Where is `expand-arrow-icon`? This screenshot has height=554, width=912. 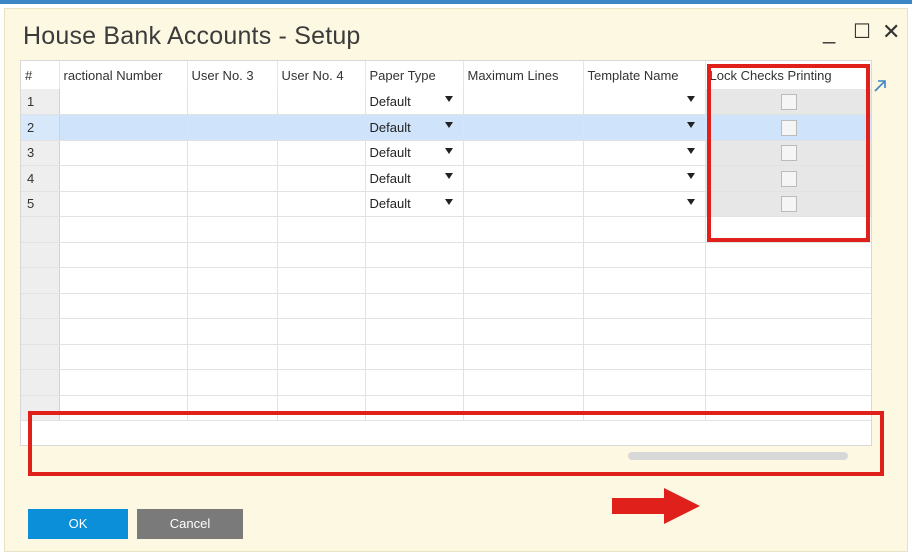 expand-arrow-icon is located at coordinates (880, 86).